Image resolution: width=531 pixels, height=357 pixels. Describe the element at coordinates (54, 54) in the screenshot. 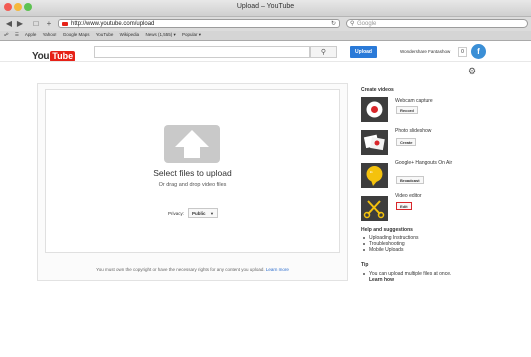

I see `youtube-logo: You Tube` at that location.